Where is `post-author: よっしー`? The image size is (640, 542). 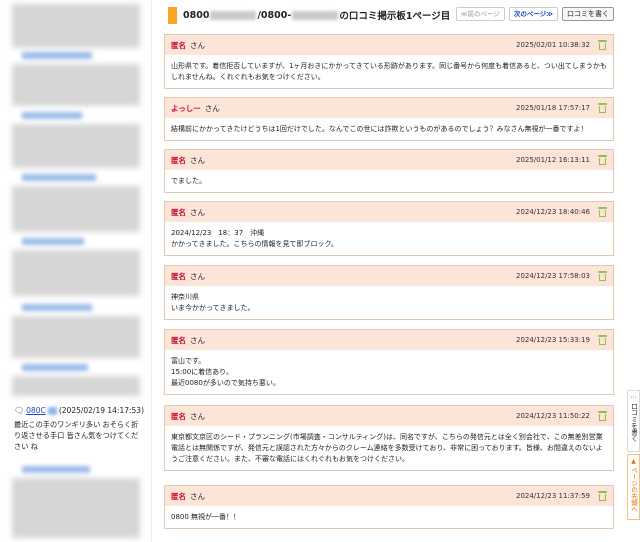
post-author: よっしー is located at coordinates (186, 108).